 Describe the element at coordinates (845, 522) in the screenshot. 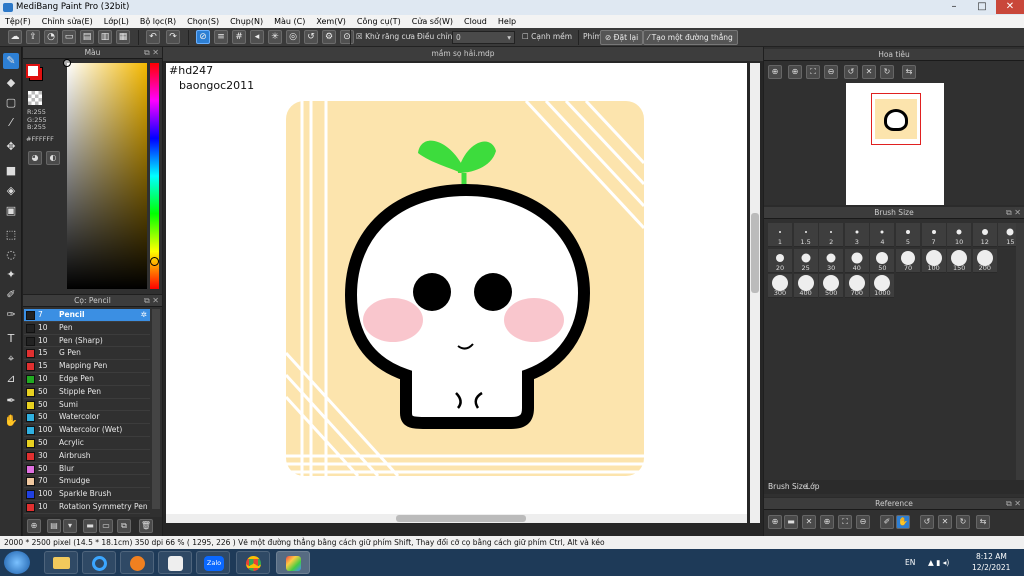

I see `reference-fit-icon: ⛶` at that location.